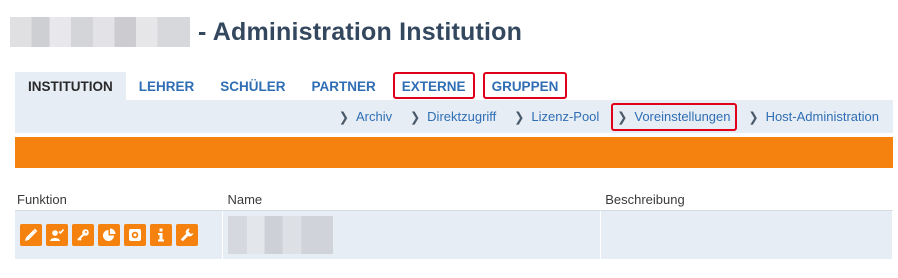  I want to click on tab-externe: EXTERNE, so click(434, 86).